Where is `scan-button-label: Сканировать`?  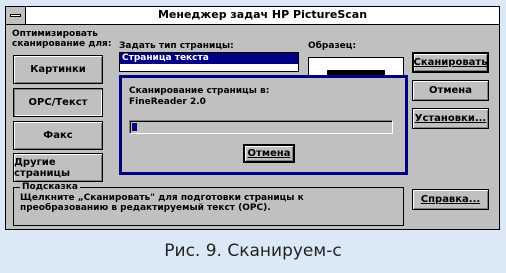
scan-button-label: Сканировать is located at coordinates (450, 62).